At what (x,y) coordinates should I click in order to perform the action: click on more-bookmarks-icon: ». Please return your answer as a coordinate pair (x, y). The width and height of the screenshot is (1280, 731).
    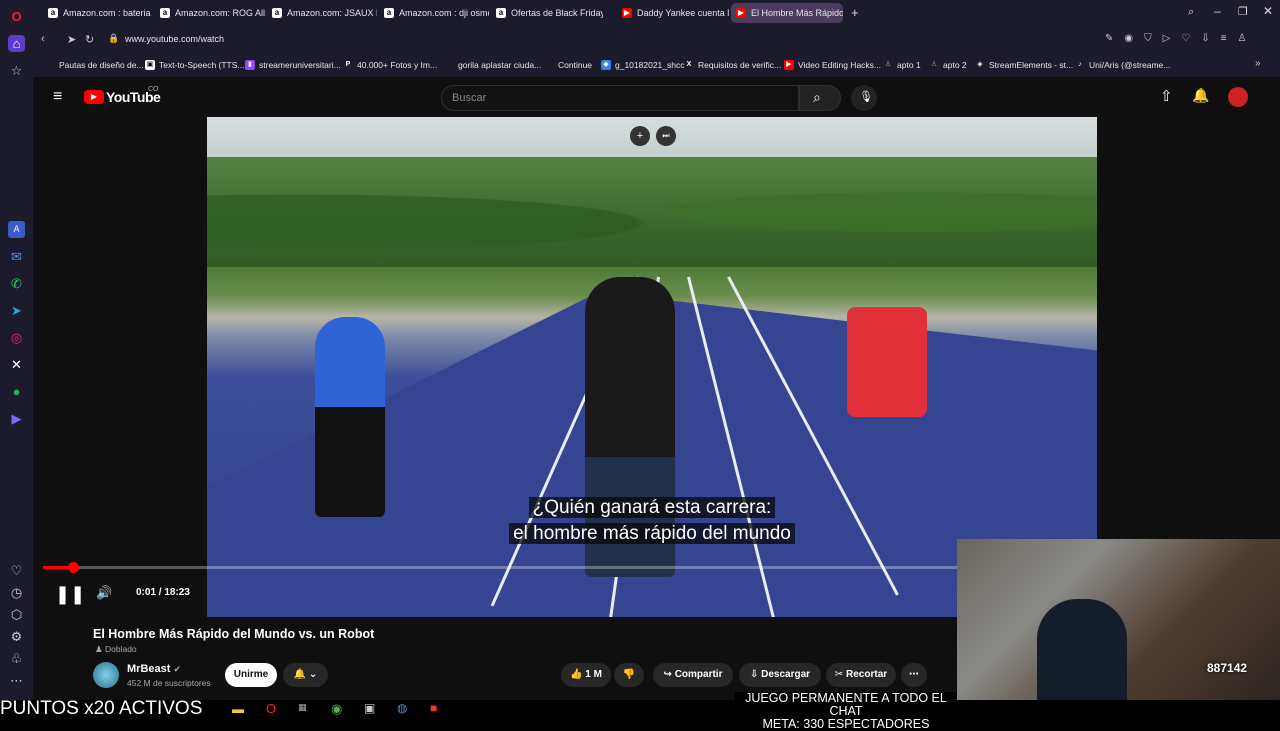
    Looking at the image, I should click on (1258, 63).